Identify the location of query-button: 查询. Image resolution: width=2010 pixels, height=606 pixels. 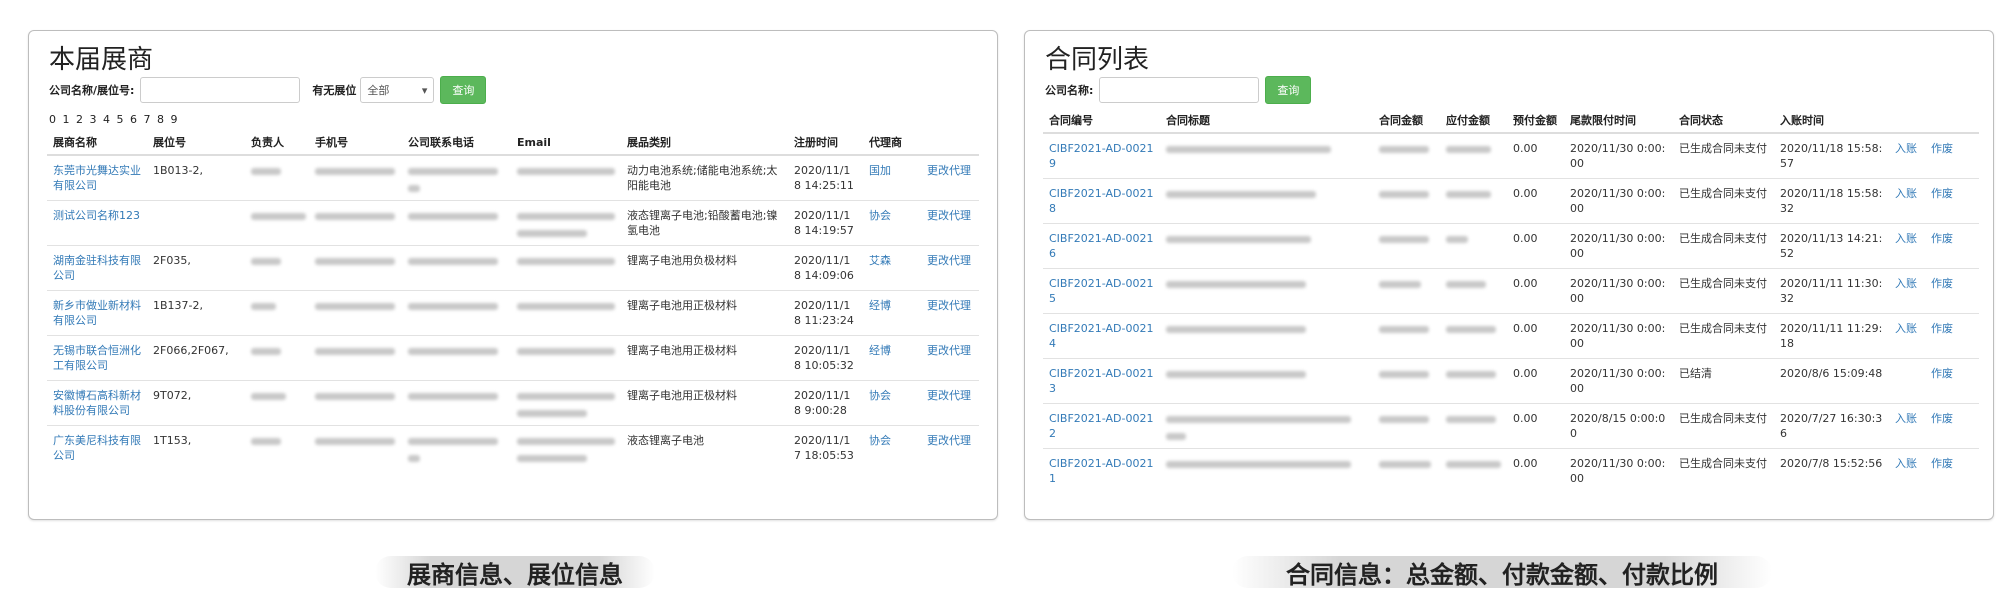
(463, 90).